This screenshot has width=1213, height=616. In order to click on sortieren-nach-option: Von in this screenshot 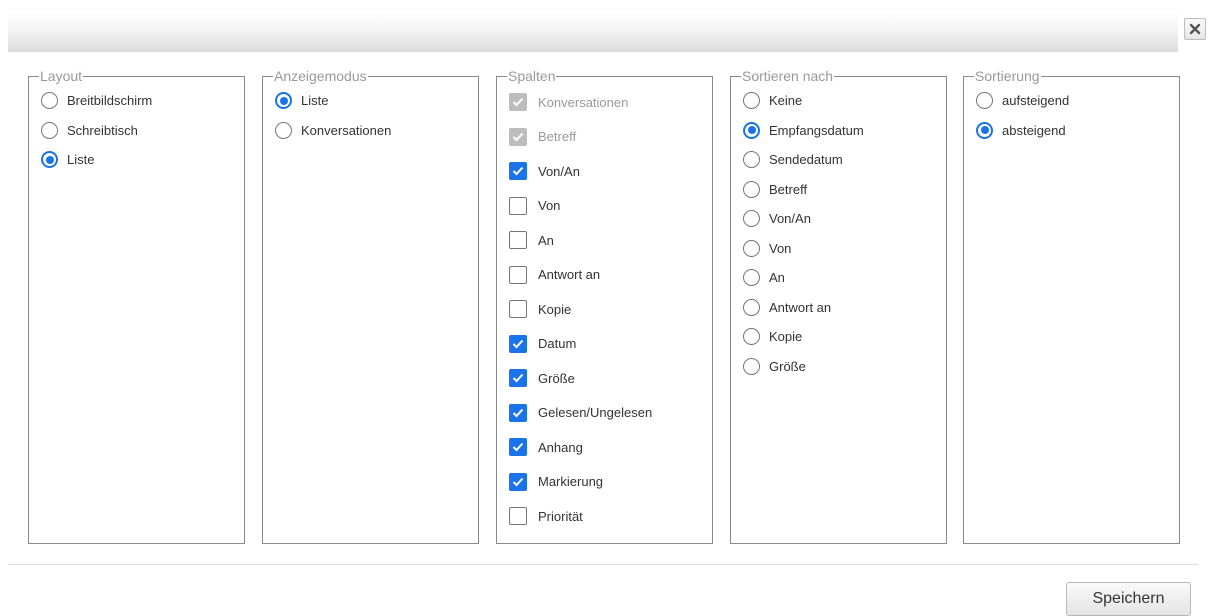, I will do `click(844, 249)`.